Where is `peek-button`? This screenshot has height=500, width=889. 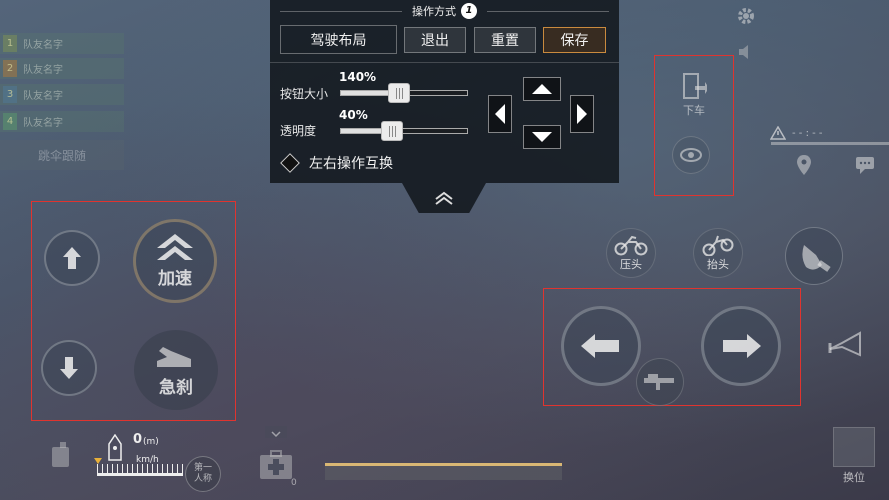
peek-button is located at coordinates (691, 155).